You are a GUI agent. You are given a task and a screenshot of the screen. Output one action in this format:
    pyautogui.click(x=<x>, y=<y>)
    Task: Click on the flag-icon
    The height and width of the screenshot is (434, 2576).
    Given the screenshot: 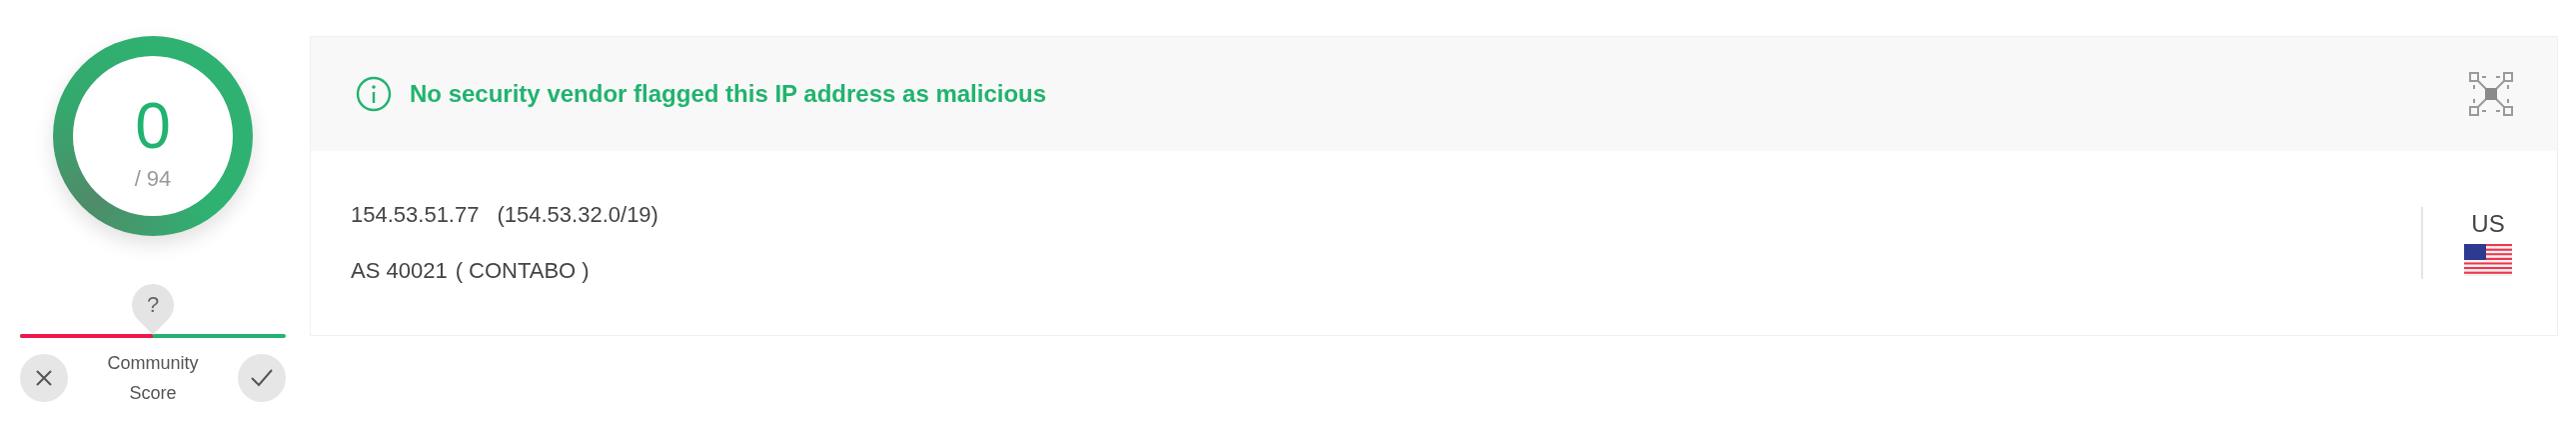 What is the action you would take?
    pyautogui.click(x=2488, y=260)
    